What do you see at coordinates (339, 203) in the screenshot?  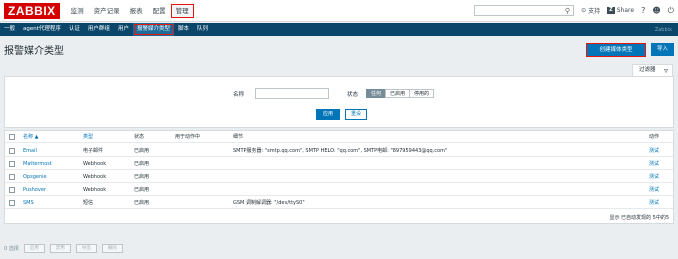 I see `table-row: SMS 短信 已启用 GSM 调制解调器: "/dev/ttyS0" 测试` at bounding box center [339, 203].